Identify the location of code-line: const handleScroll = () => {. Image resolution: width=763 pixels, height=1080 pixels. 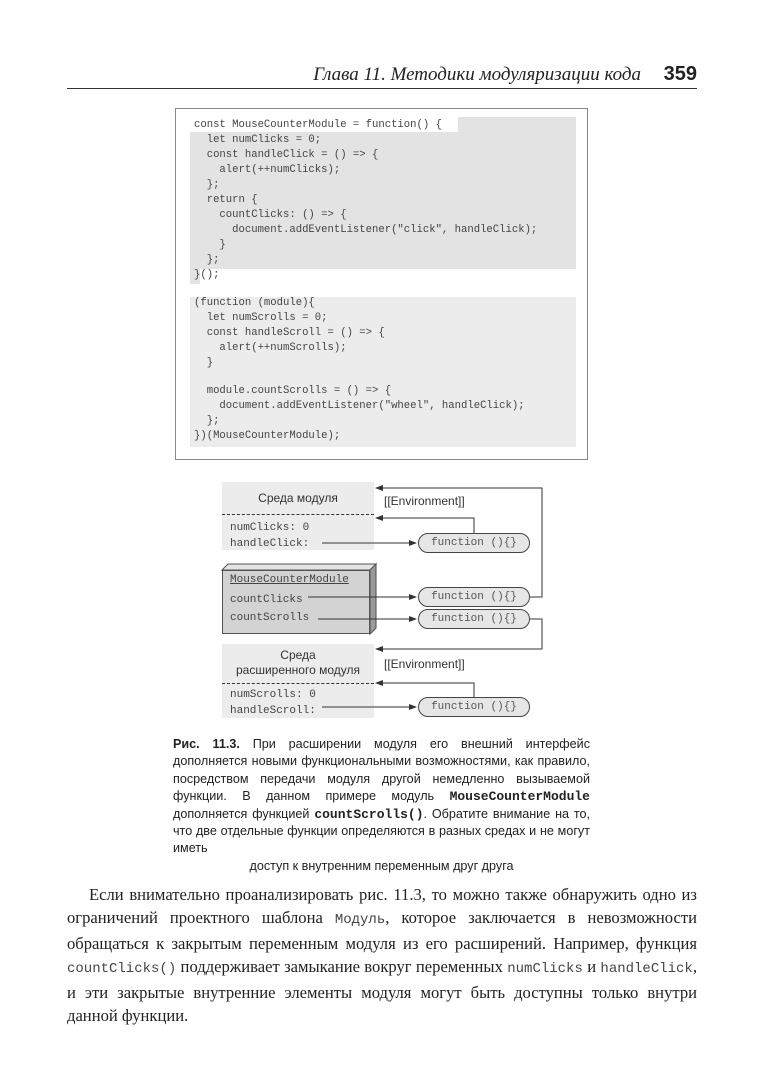
(289, 333).